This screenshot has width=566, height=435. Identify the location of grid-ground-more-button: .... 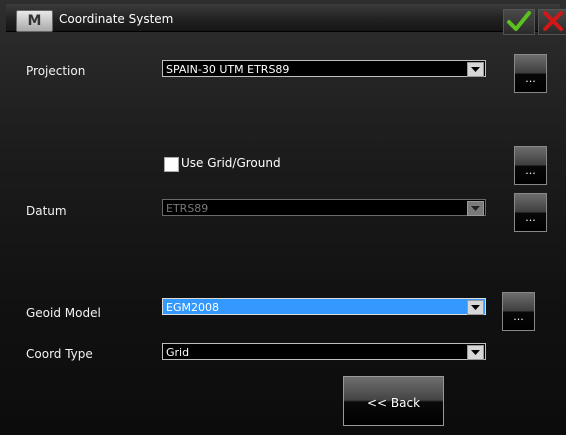
(530, 165).